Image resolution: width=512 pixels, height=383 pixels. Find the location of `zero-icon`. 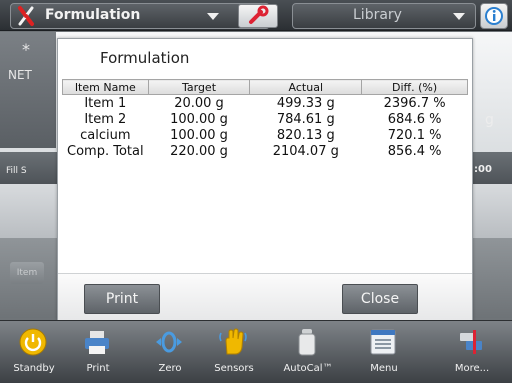

zero-icon is located at coordinates (169, 342).